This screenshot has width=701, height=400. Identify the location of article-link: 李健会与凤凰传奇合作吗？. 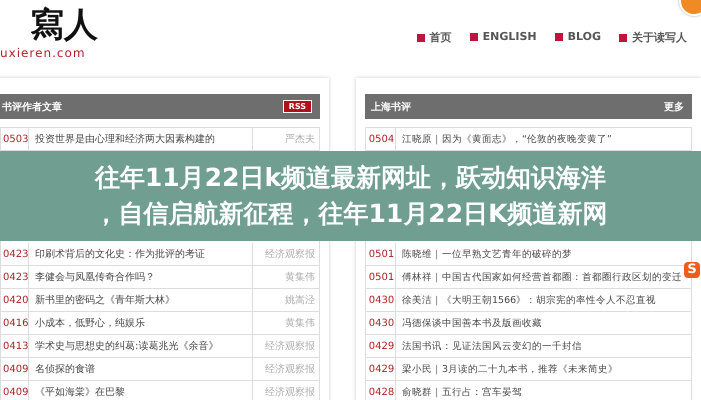
(140, 277).